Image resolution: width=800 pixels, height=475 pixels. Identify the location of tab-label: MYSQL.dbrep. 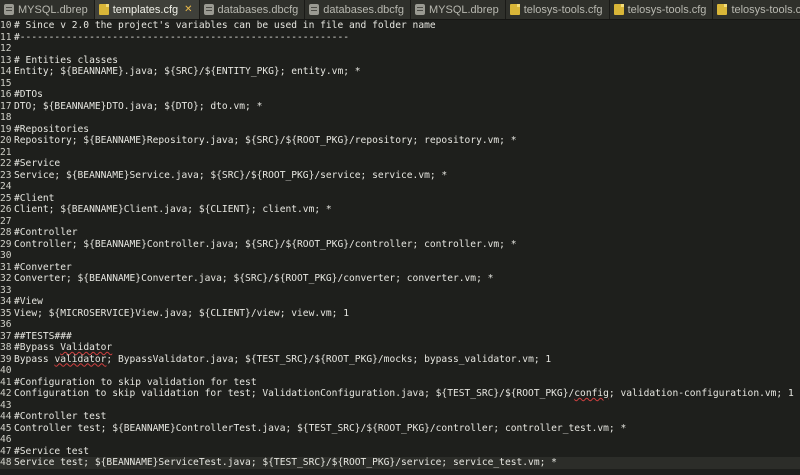
(463, 9).